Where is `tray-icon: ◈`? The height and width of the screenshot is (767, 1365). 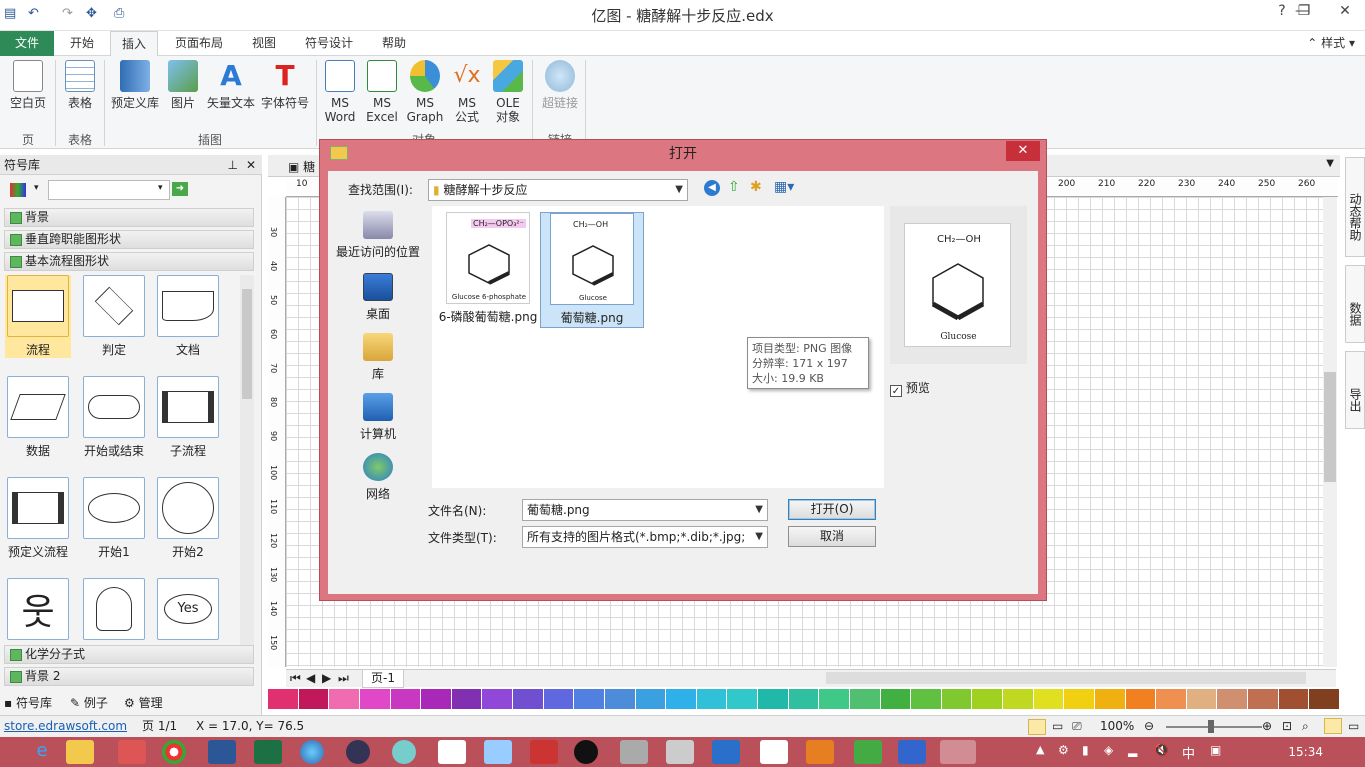
tray-icon: ◈ is located at coordinates (1108, 750).